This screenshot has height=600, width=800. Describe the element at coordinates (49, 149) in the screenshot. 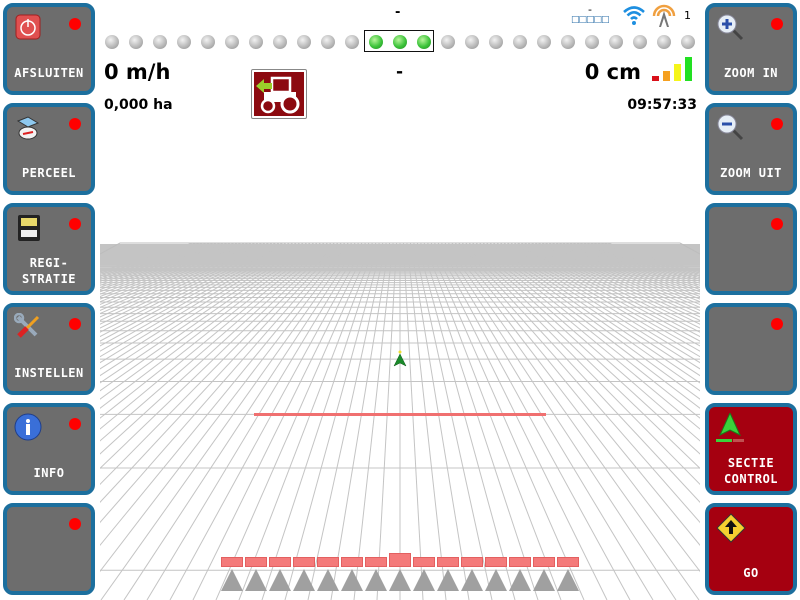

I see `perceel-button: PERCEEL` at that location.